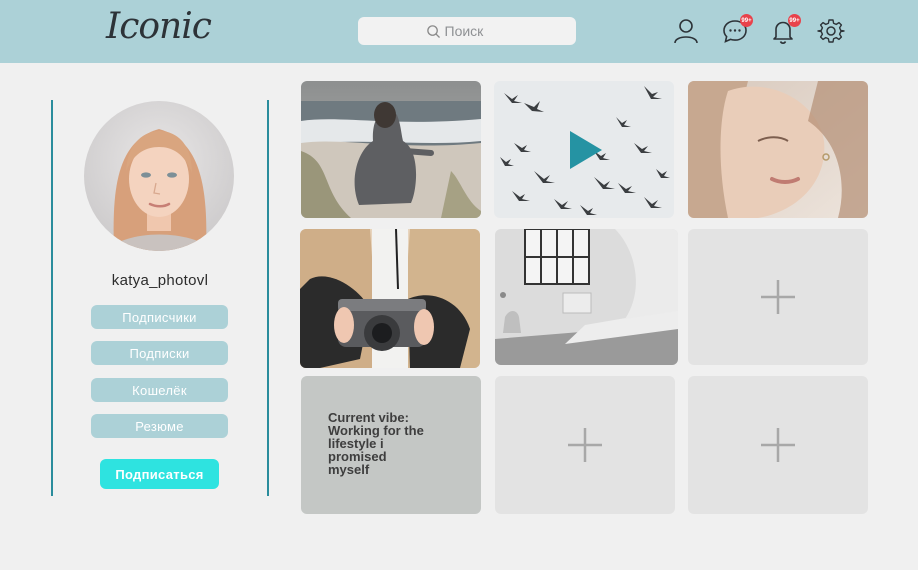  Describe the element at coordinates (391, 149) in the screenshot. I see `post-beach-photo` at that location.